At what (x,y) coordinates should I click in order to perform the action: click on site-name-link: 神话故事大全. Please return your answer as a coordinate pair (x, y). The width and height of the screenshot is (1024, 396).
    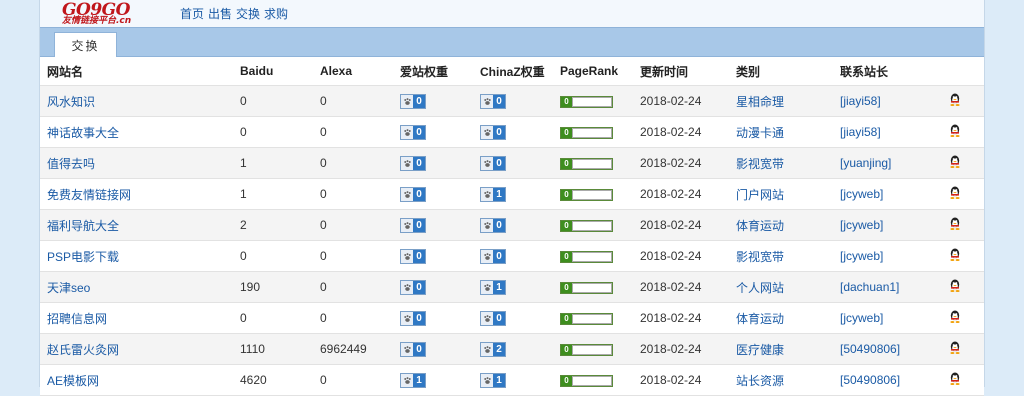
    Looking at the image, I should click on (83, 133).